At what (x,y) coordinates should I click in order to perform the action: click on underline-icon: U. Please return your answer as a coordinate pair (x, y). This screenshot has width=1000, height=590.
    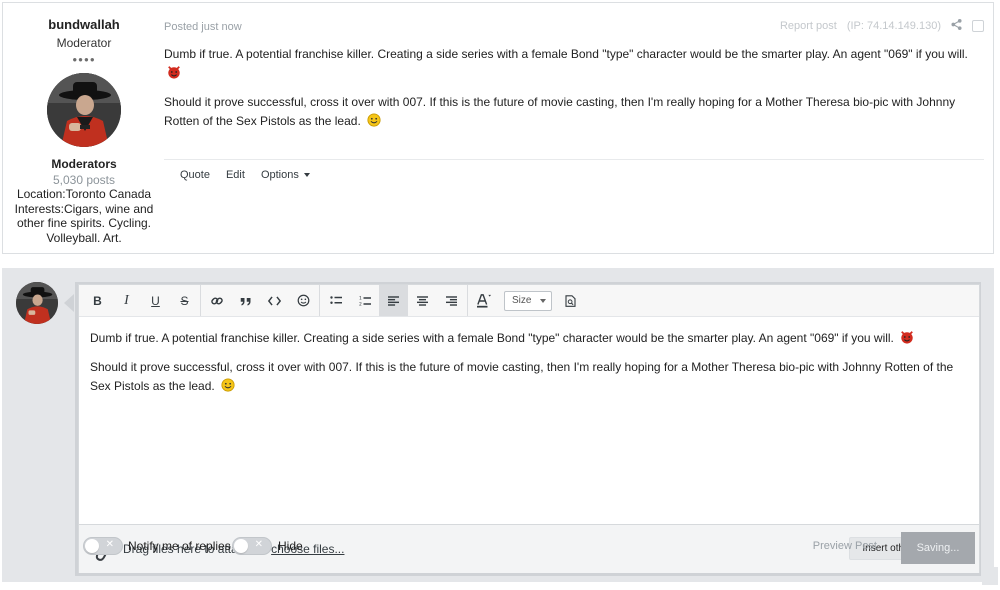
    Looking at the image, I should click on (155, 300).